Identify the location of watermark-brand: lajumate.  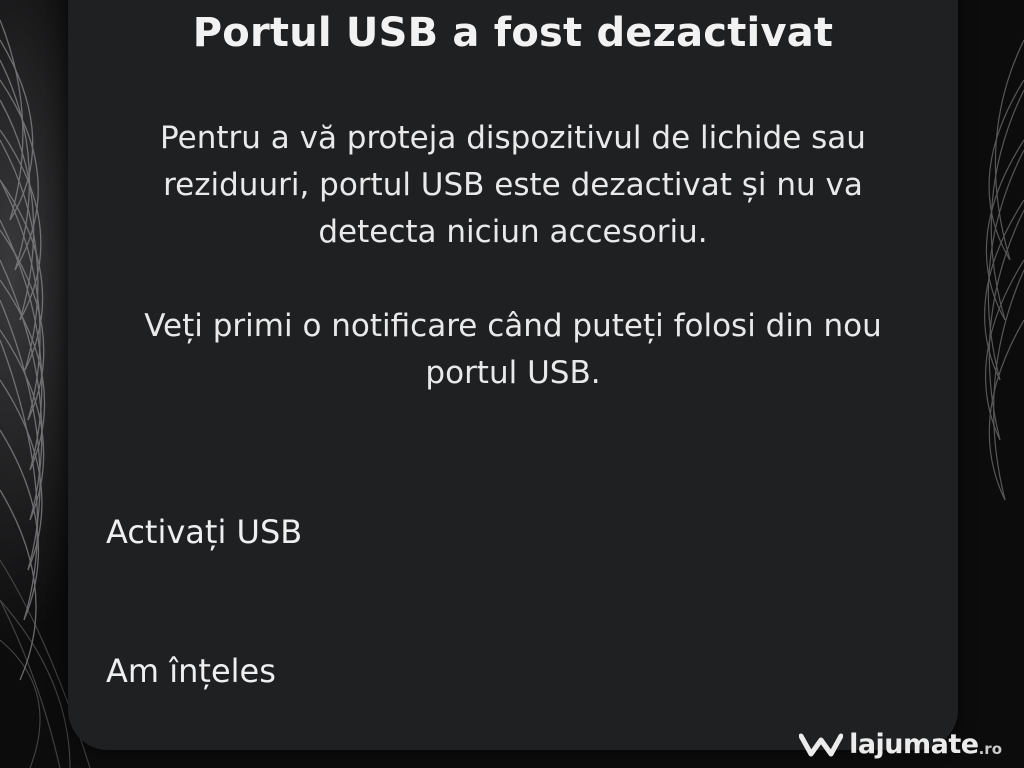
(914, 744).